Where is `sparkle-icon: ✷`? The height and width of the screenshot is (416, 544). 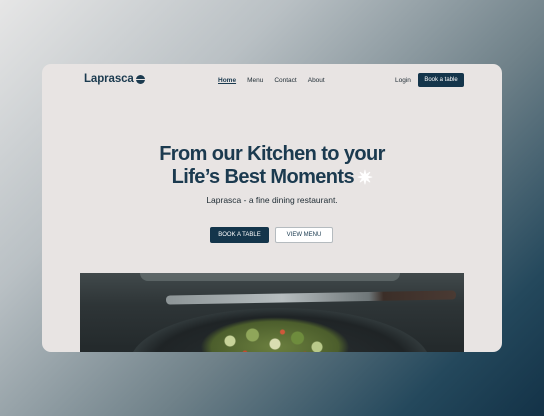
sparkle-icon: ✷ is located at coordinates (365, 178).